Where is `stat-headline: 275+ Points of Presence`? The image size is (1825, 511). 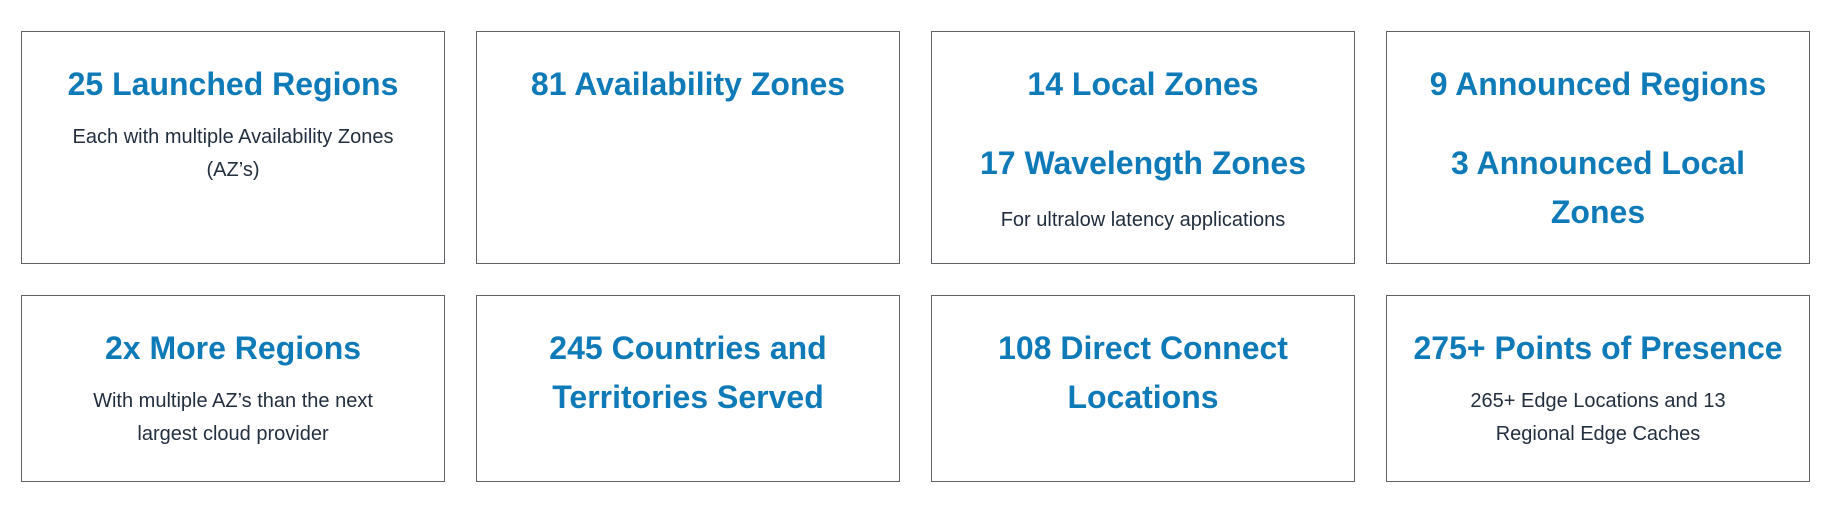
stat-headline: 275+ Points of Presence is located at coordinates (1598, 348).